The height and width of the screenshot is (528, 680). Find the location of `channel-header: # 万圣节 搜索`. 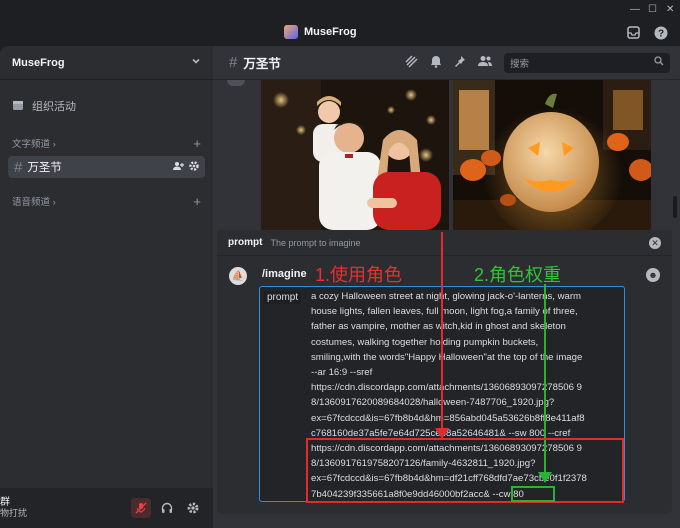

channel-header: # 万圣节 搜索 is located at coordinates (446, 63).